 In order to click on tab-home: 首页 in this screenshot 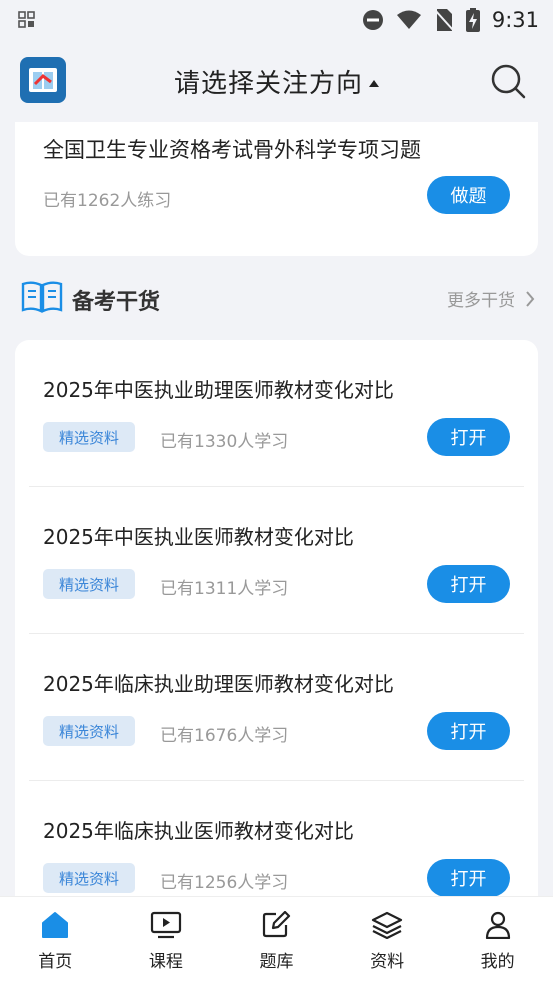, I will do `click(55, 934)`.